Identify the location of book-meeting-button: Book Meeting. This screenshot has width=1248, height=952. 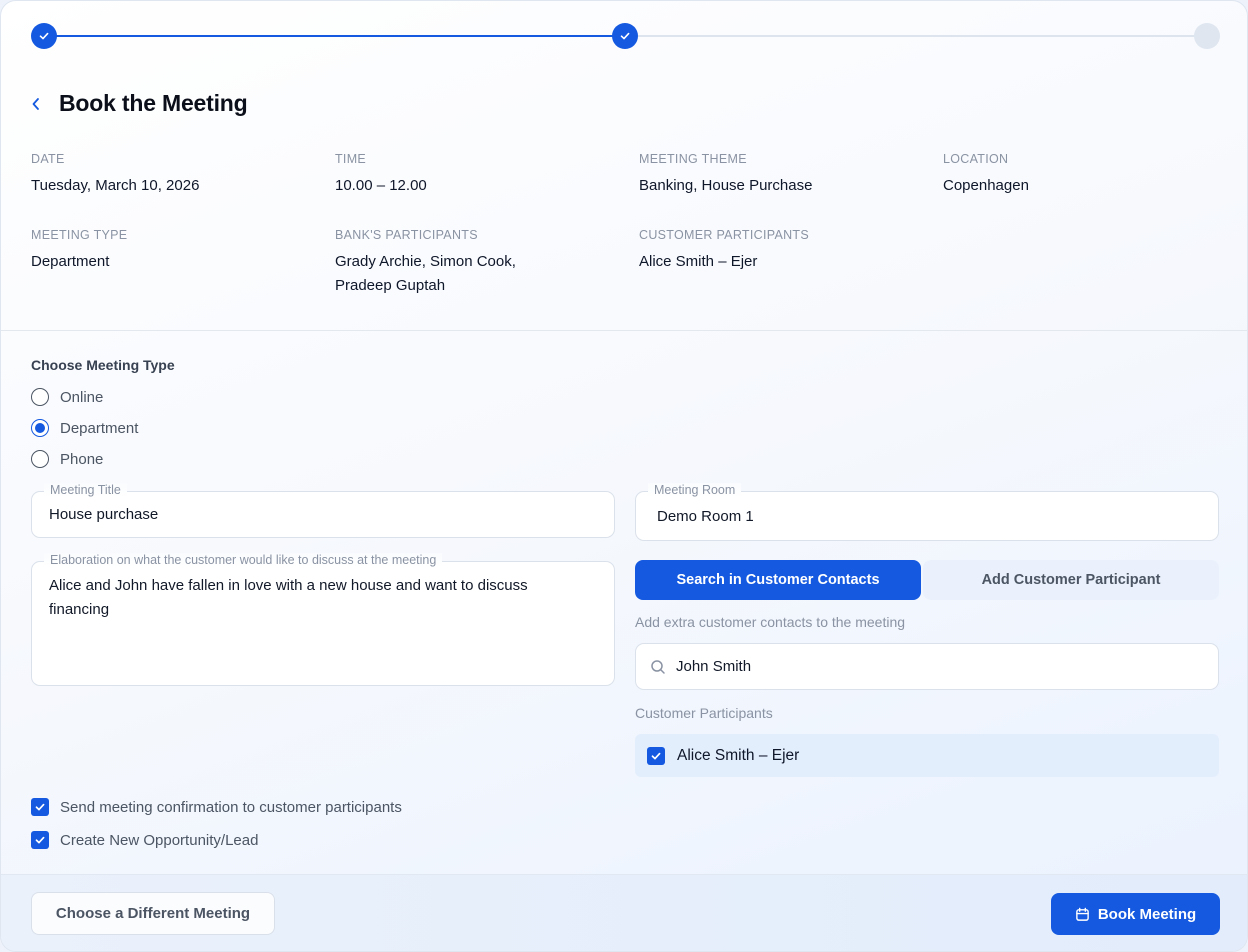
(1135, 914).